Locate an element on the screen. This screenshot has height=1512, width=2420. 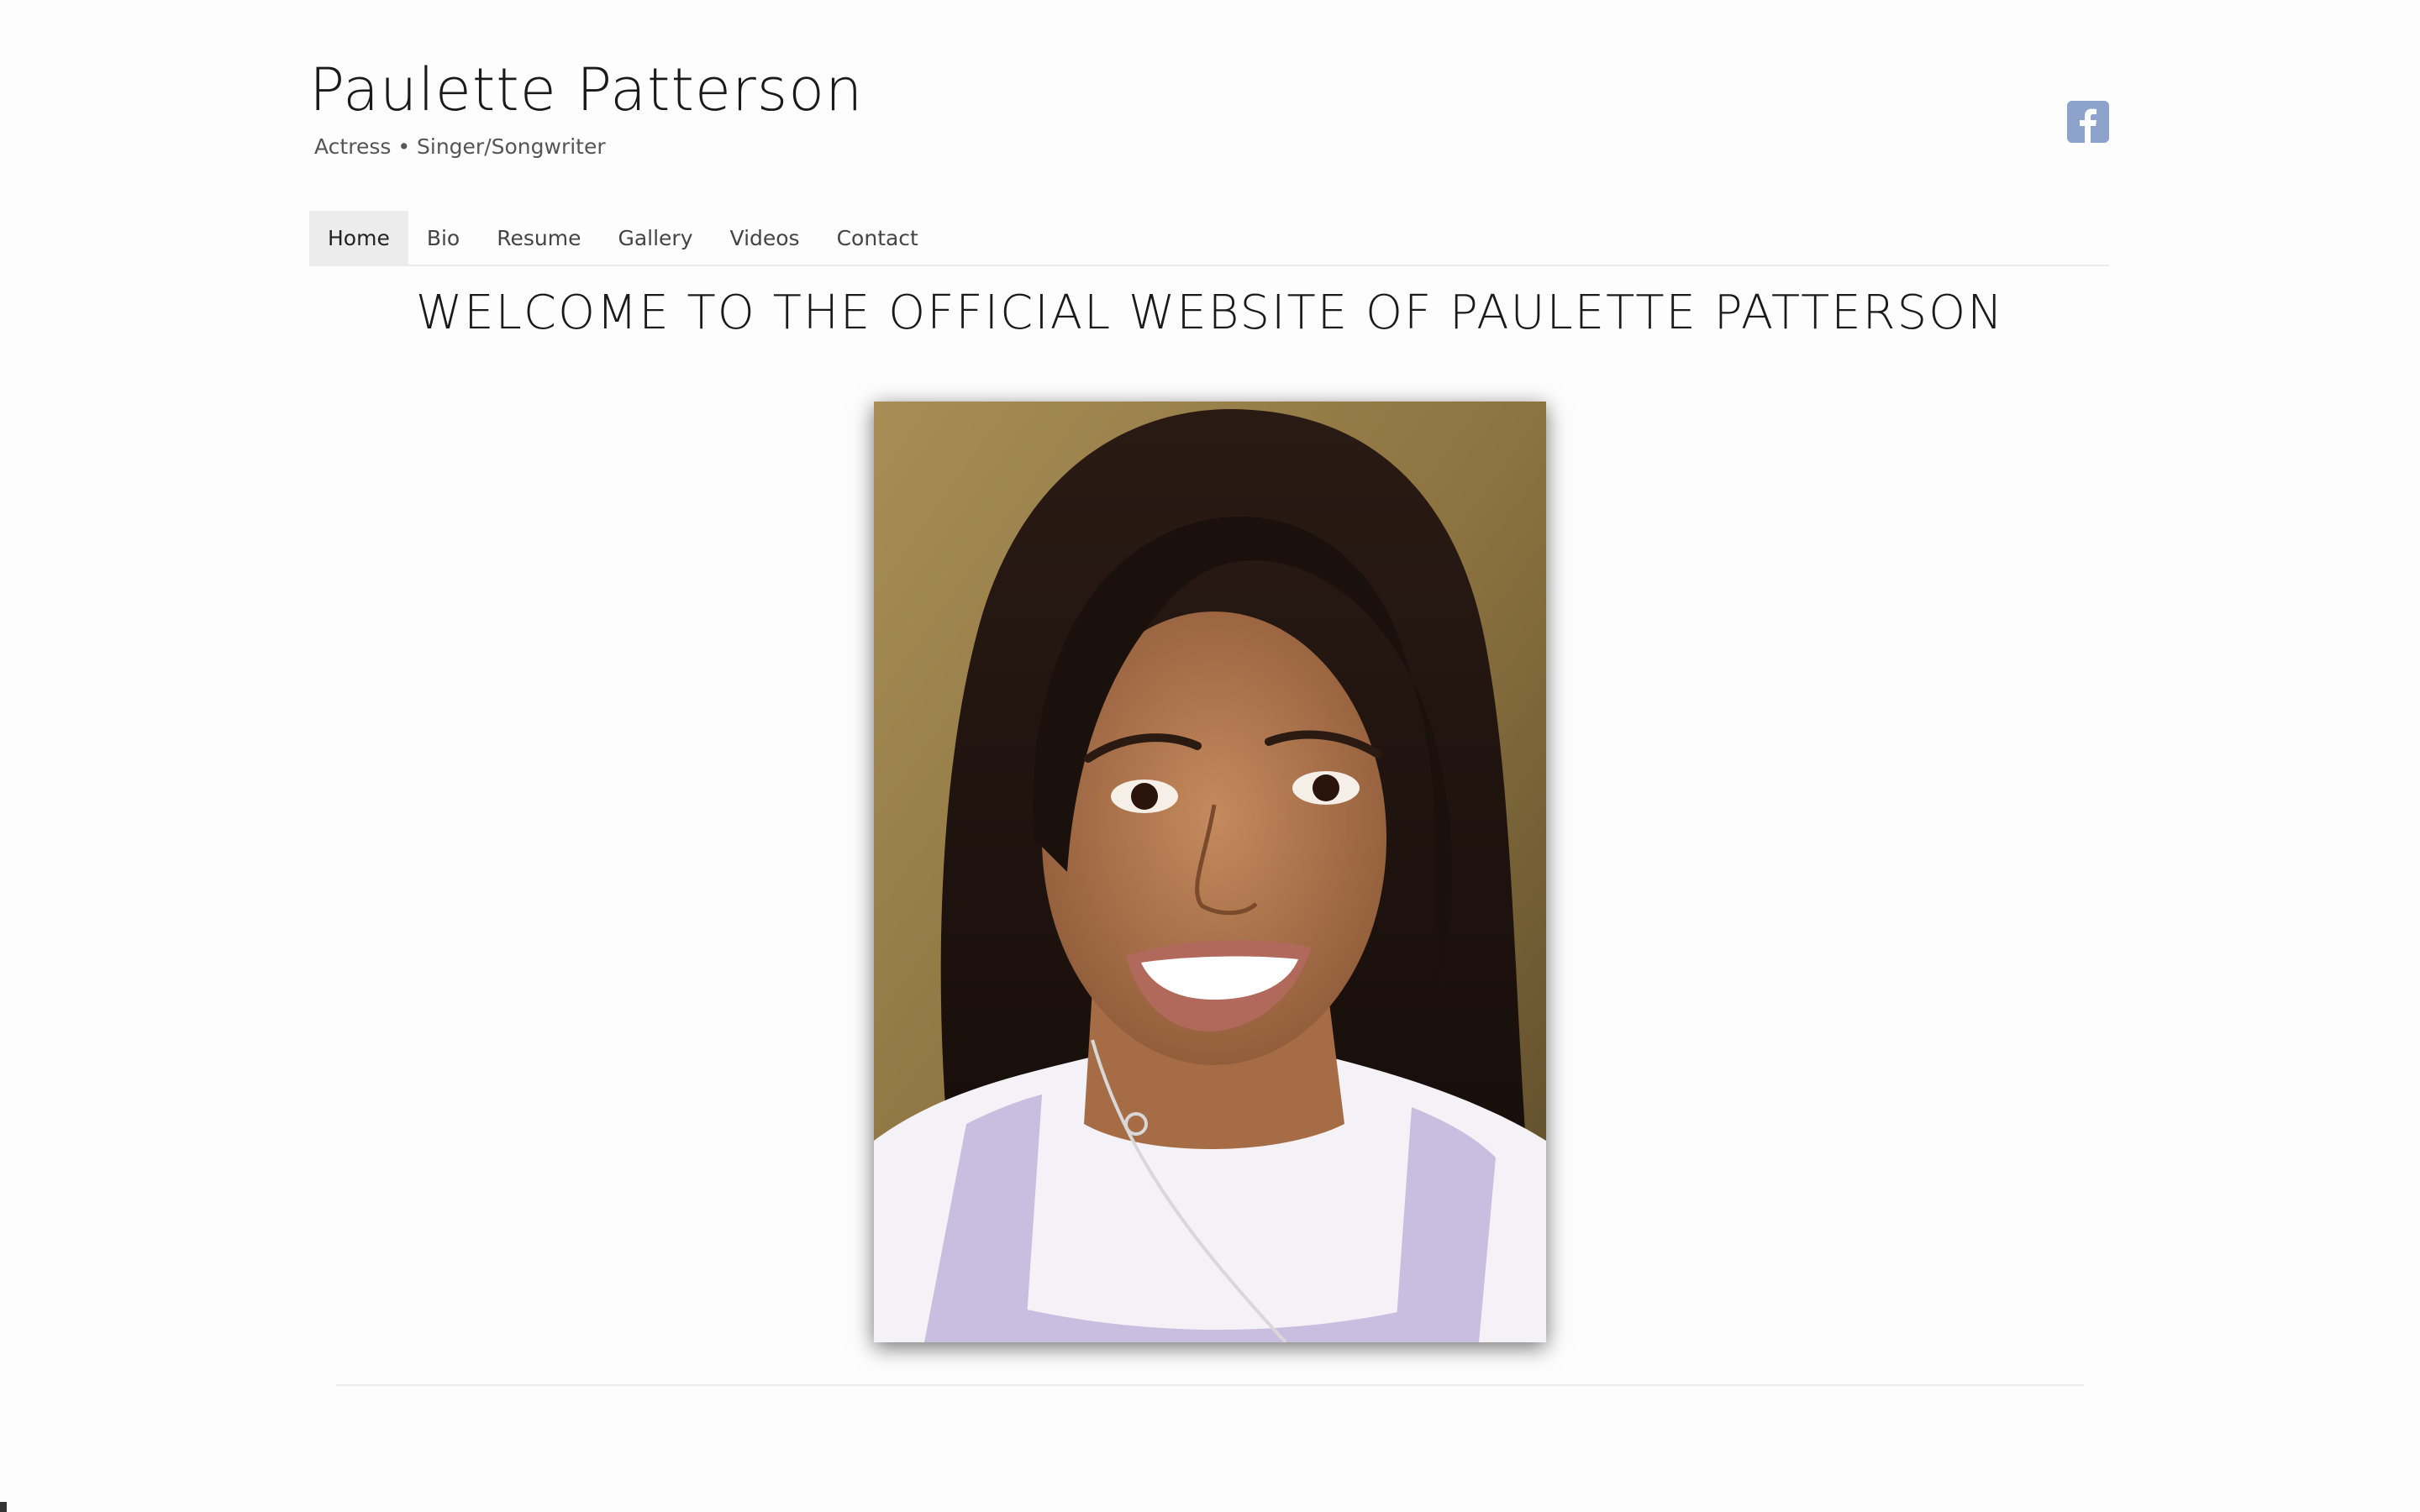
facebook-icon-glyph is located at coordinates (2088, 122).